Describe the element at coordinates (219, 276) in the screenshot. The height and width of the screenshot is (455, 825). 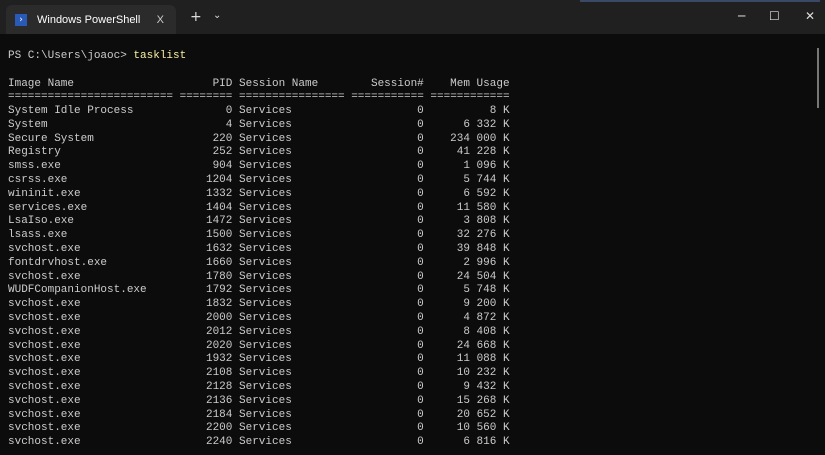
I see `pid-cell: 1780` at that location.